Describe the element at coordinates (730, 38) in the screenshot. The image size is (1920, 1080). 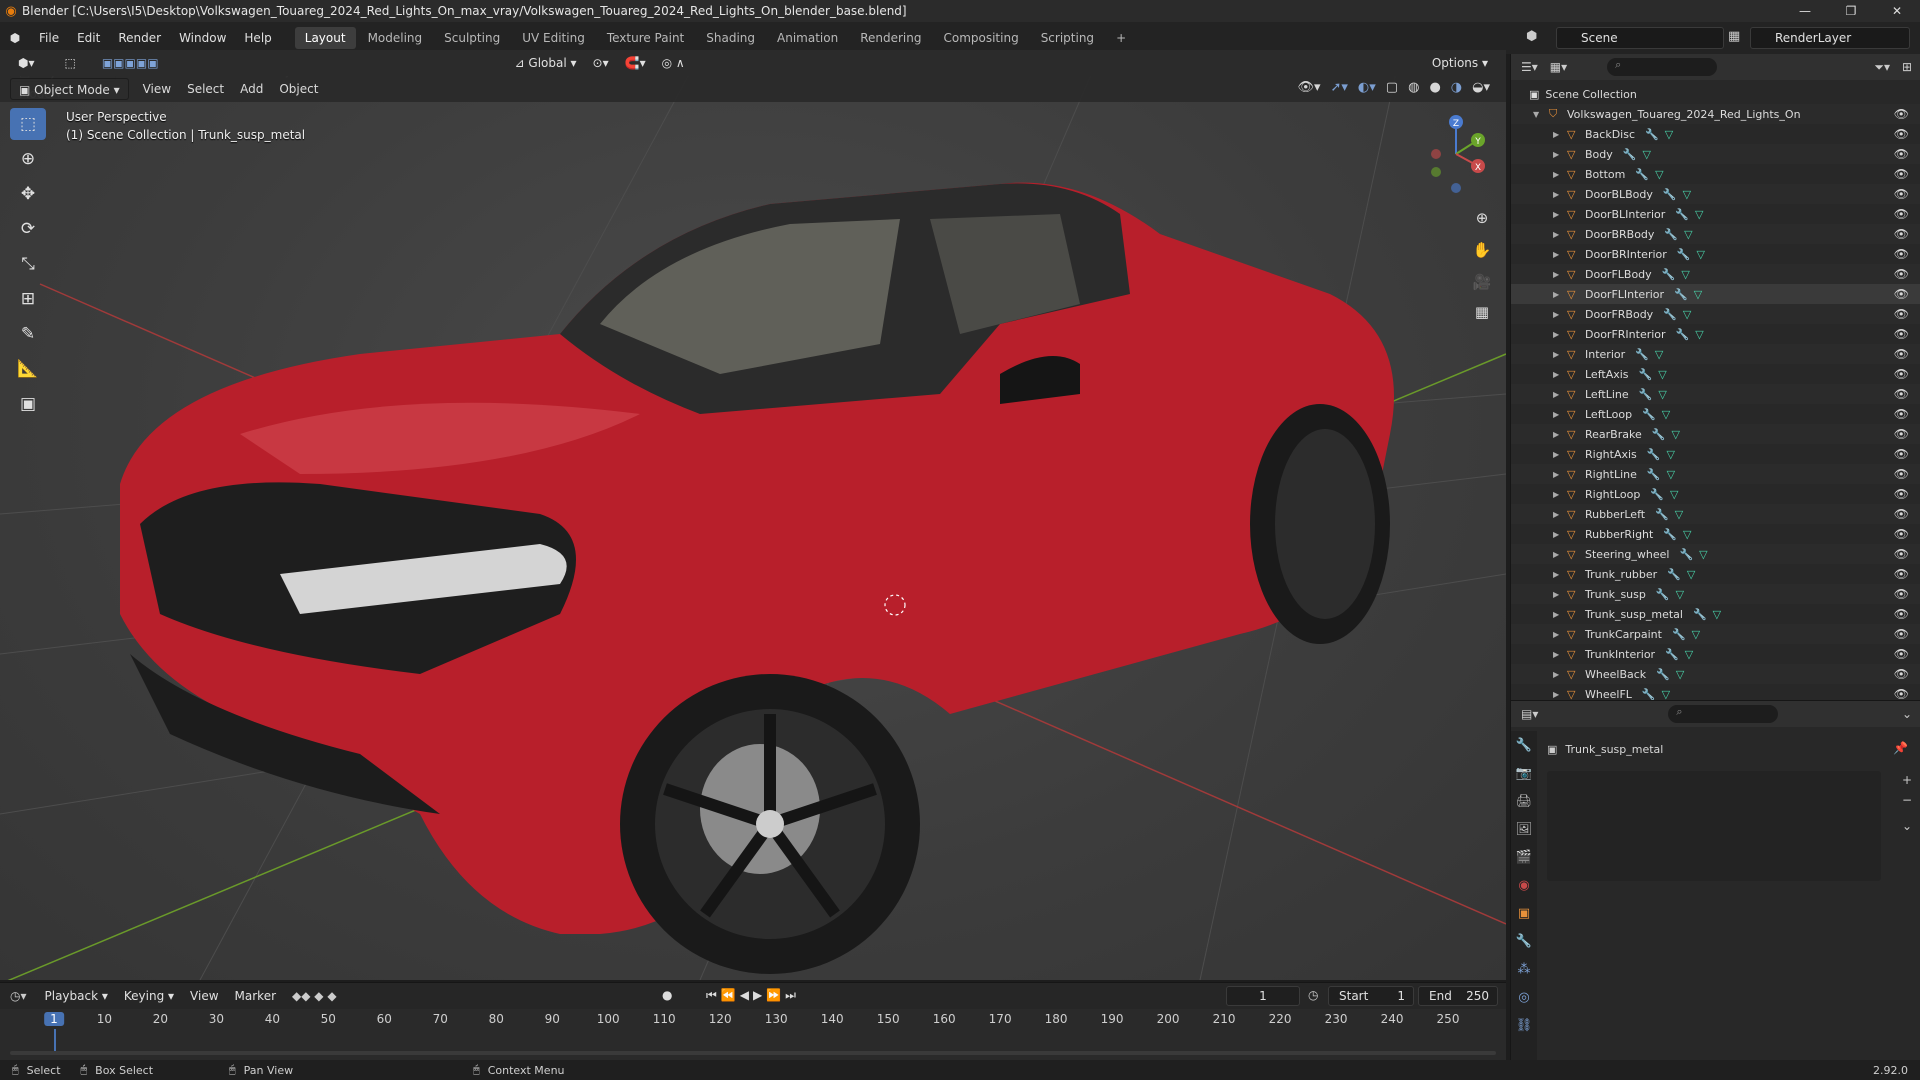
I see `tab-shading: Shading` at that location.